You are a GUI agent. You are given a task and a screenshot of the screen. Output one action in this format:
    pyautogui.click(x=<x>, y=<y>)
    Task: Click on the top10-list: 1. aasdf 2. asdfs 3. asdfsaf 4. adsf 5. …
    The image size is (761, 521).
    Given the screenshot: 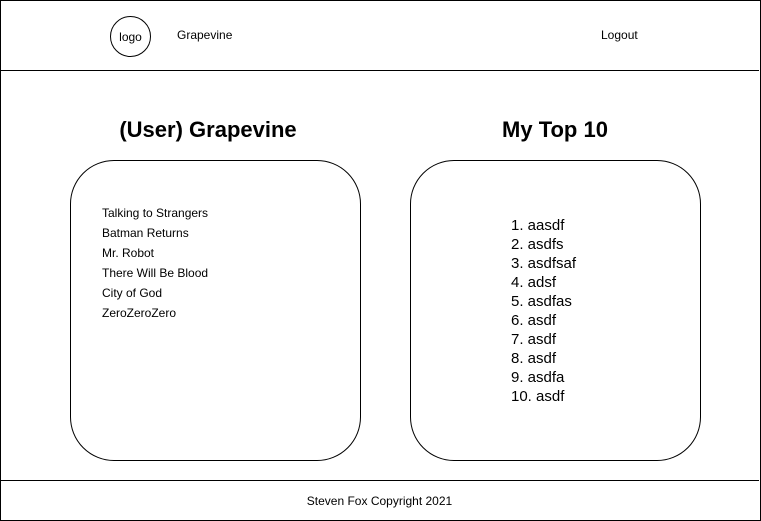 What is the action you would take?
    pyautogui.click(x=543, y=311)
    